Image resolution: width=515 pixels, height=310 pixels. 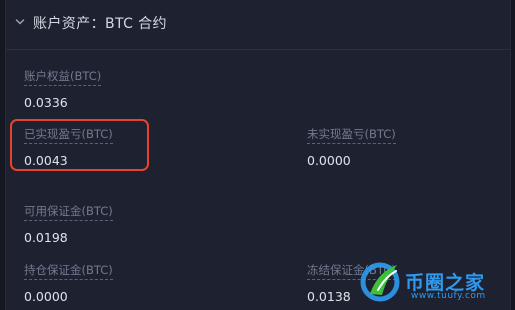 What do you see at coordinates (432, 281) in the screenshot?
I see `watermark: 币圈之家 www.tuufy.com` at bounding box center [432, 281].